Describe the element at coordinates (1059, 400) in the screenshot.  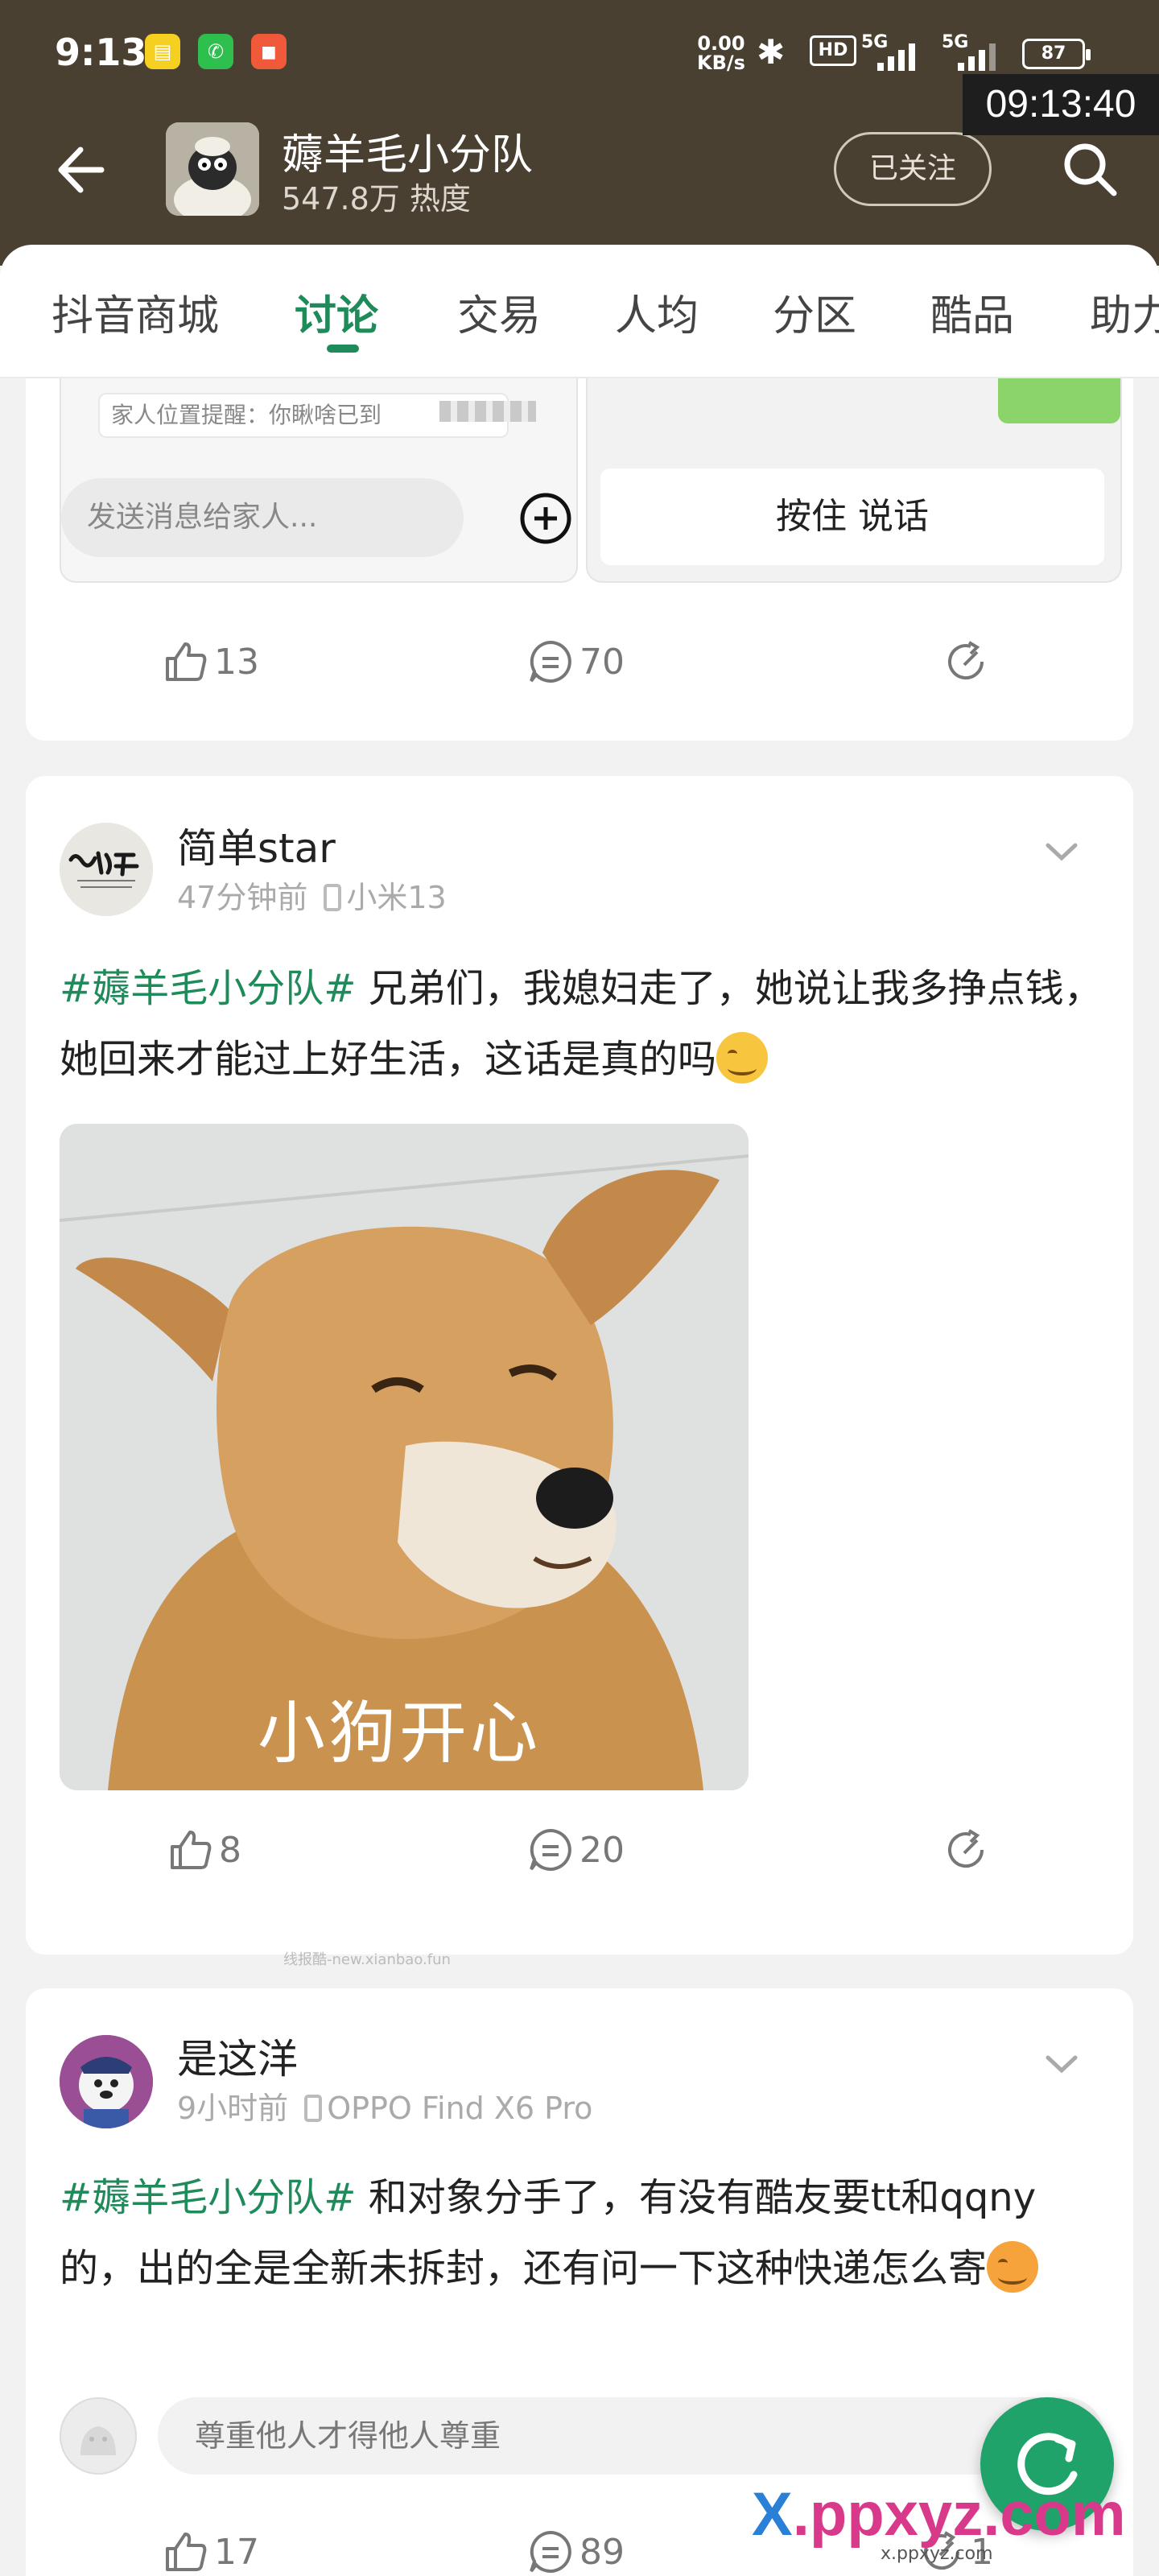
I see `chat-green-bubble` at that location.